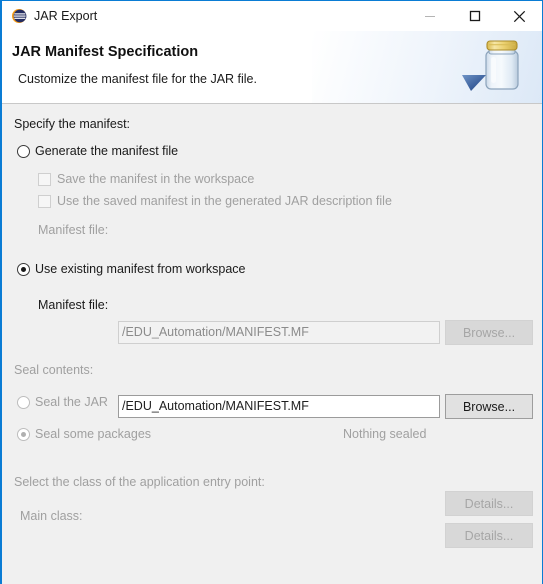 The image size is (543, 584). I want to click on radio-seal-the-jar-label: Seal the JAR, so click(71, 402).